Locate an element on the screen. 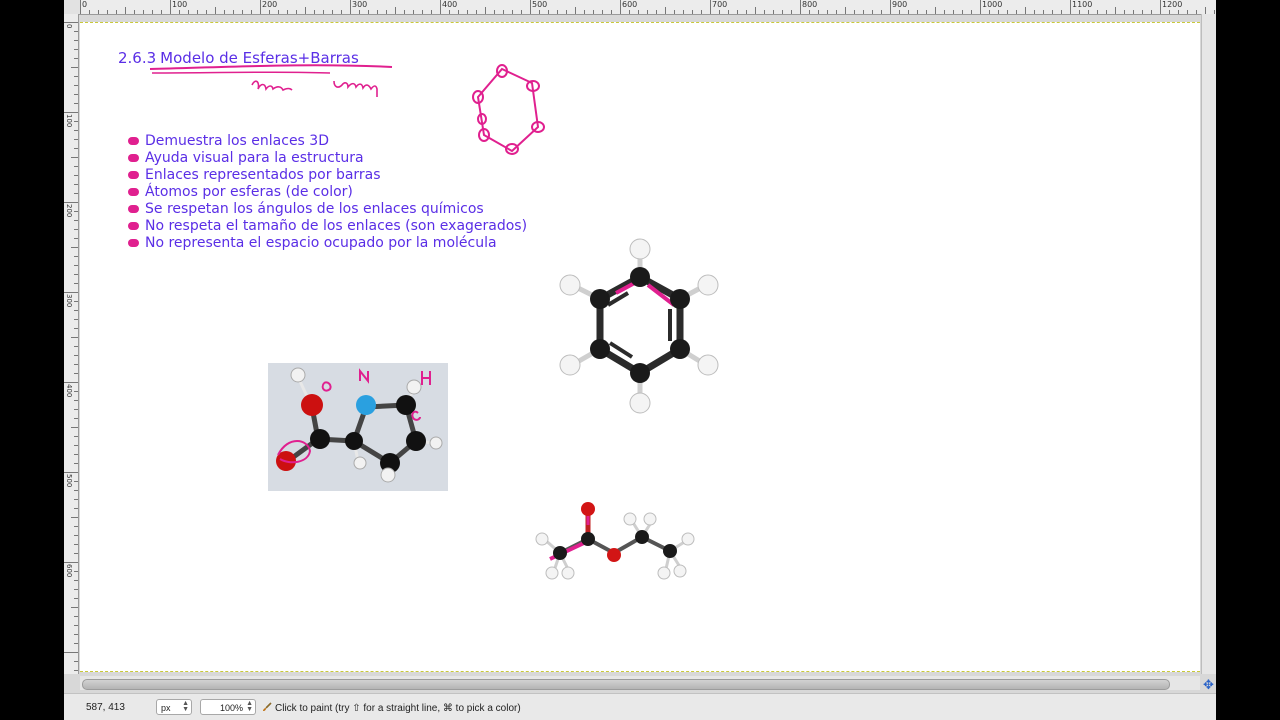 This screenshot has width=1280, height=720. zoom-selector: 100% ▲ ▼ is located at coordinates (228, 707).